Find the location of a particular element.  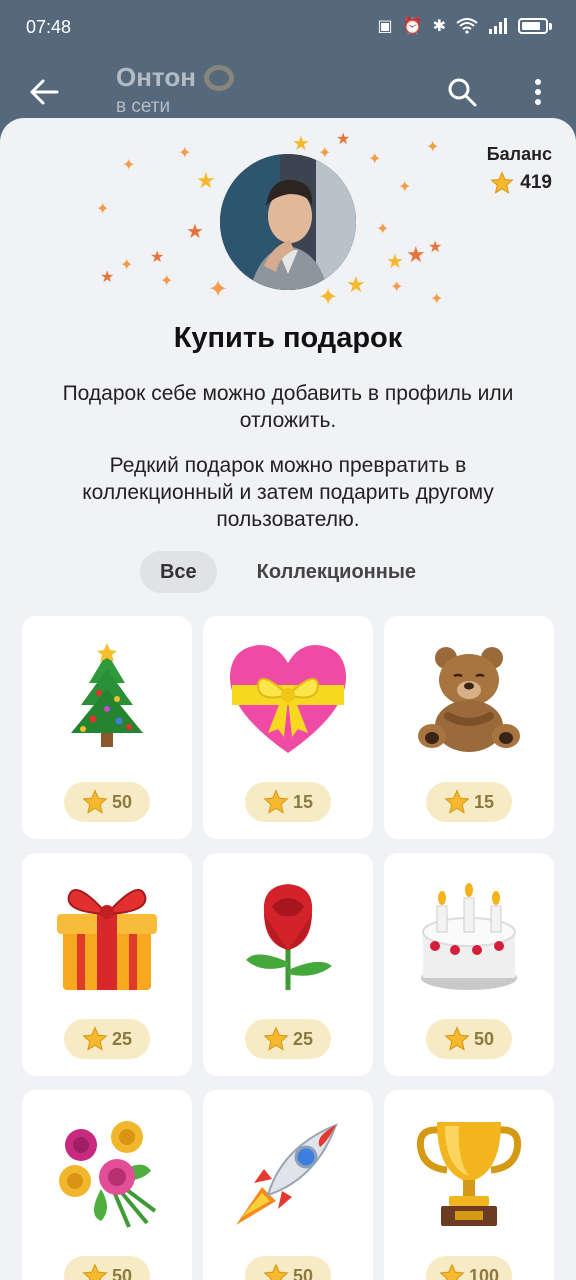

avatar is located at coordinates (288, 222).